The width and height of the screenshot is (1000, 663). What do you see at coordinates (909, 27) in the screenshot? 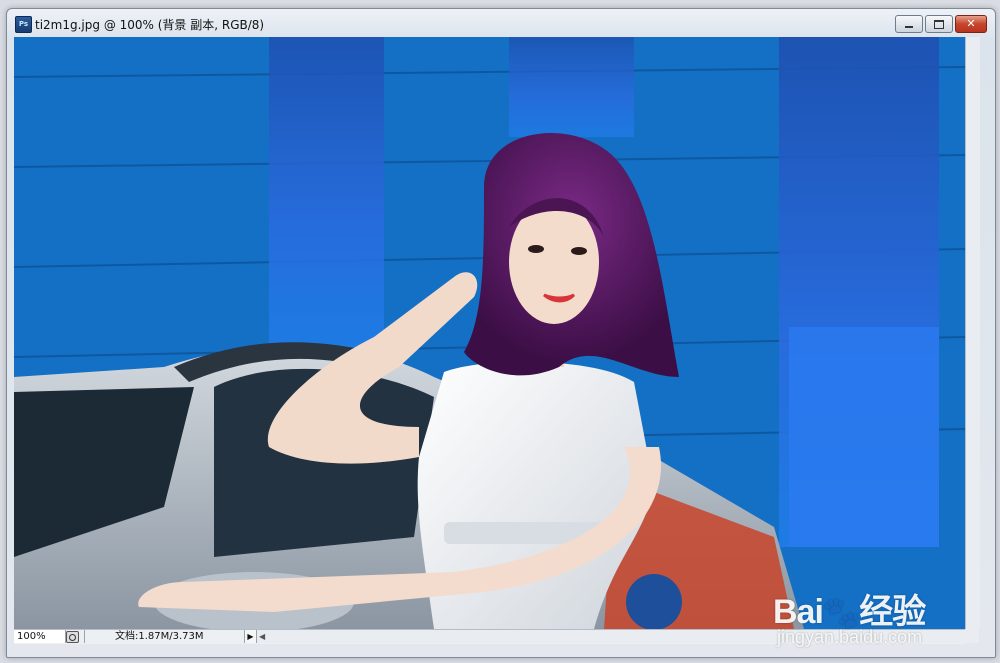
I see `minimize-icon` at bounding box center [909, 27].